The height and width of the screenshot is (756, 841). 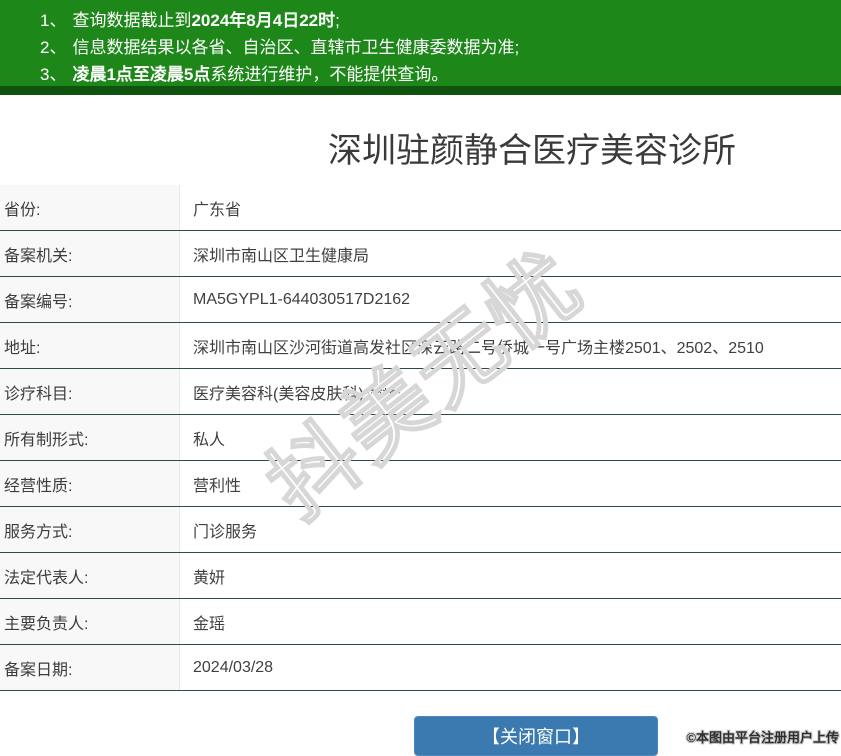 What do you see at coordinates (132, 20) in the screenshot?
I see `notice-text: 查询数据截止到` at bounding box center [132, 20].